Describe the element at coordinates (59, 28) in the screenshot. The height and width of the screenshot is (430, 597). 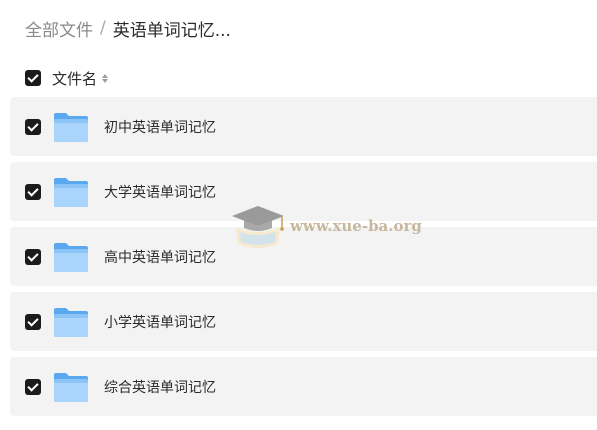
I see `breadcrumb-root-link: 全部文件` at that location.